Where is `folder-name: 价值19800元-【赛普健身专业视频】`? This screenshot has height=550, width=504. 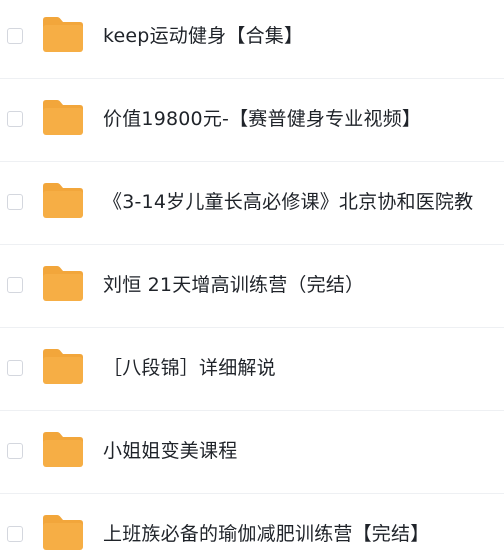 folder-name: 价值19800元-【赛普健身专业视频】 is located at coordinates (262, 119).